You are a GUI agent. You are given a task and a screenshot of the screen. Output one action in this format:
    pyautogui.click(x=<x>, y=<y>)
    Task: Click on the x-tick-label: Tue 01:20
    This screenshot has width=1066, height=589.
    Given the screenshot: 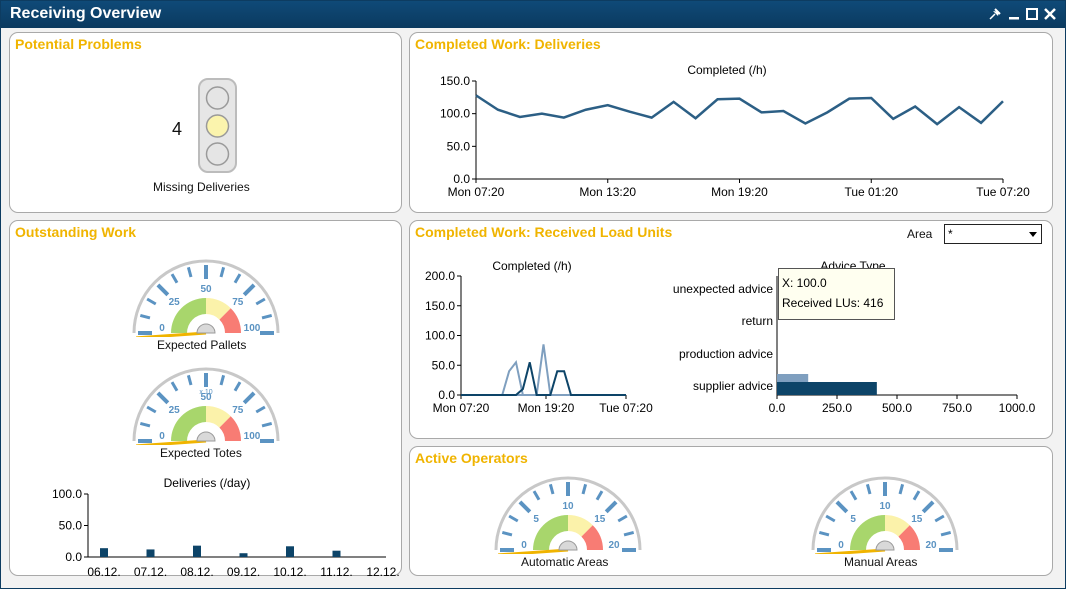 What is the action you would take?
    pyautogui.click(x=871, y=192)
    